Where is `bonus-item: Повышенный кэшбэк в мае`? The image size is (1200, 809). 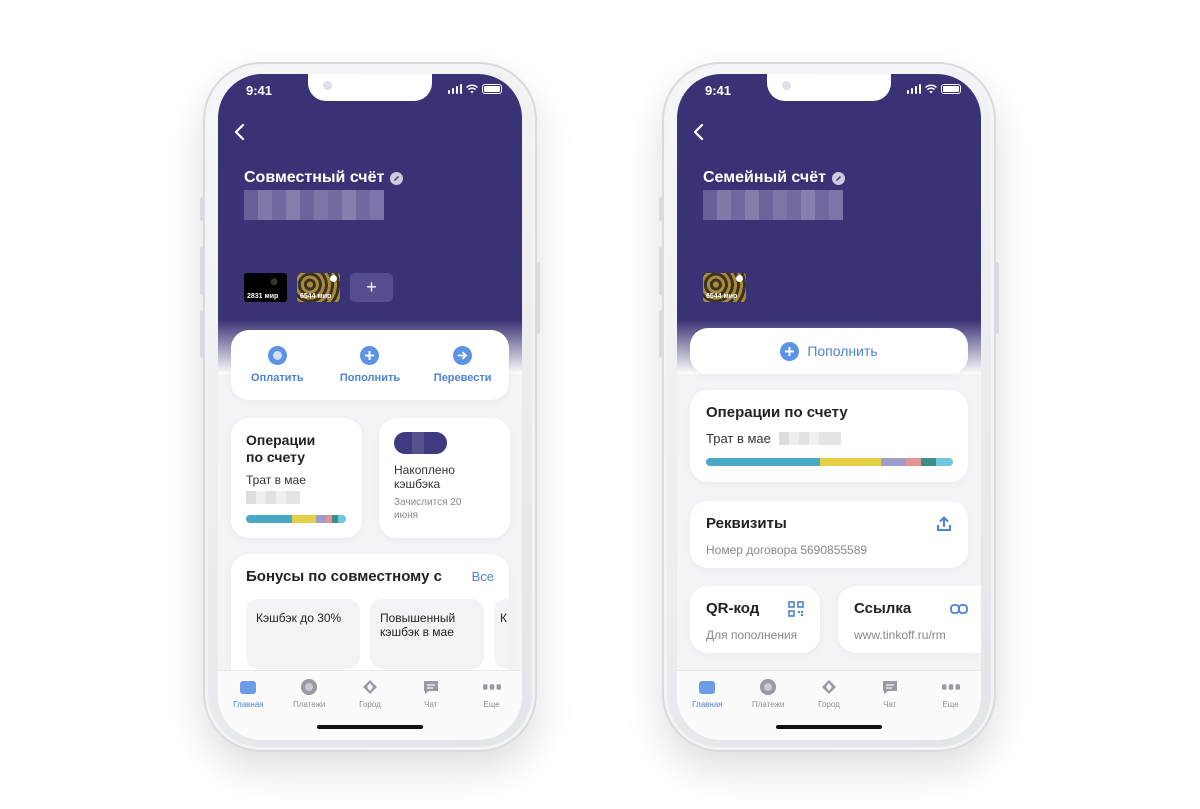 bonus-item: Повышенный кэшбэк в мае is located at coordinates (427, 634).